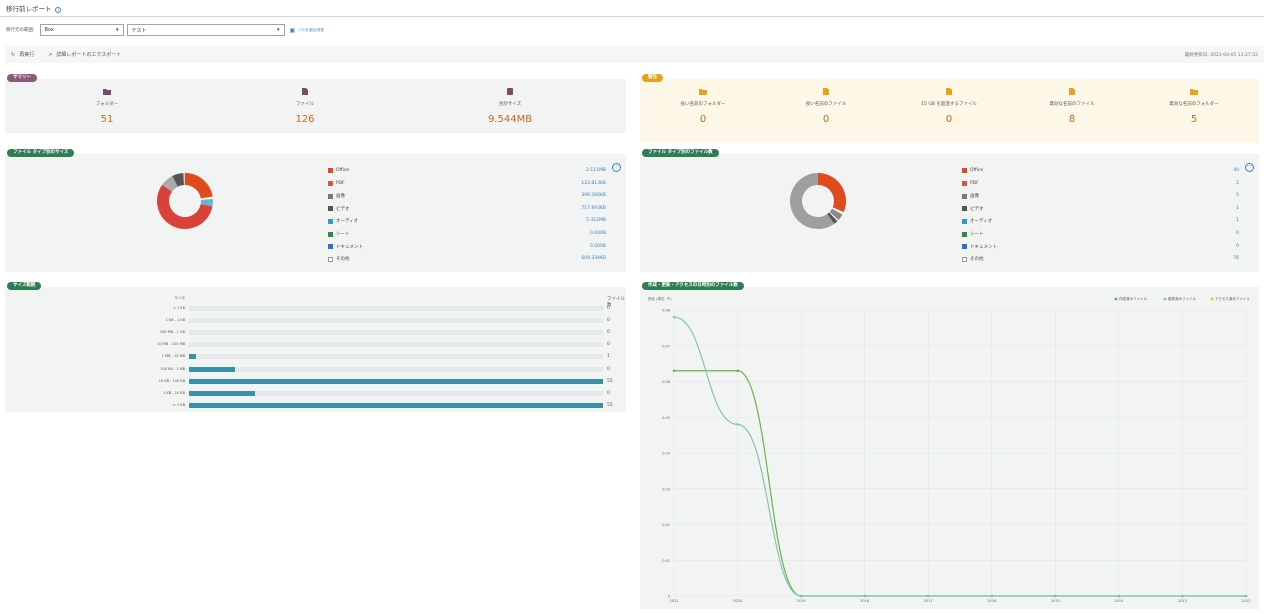 Image resolution: width=1264 pixels, height=614 pixels. Describe the element at coordinates (1165, 299) in the screenshot. I see `legend-marker` at that location.